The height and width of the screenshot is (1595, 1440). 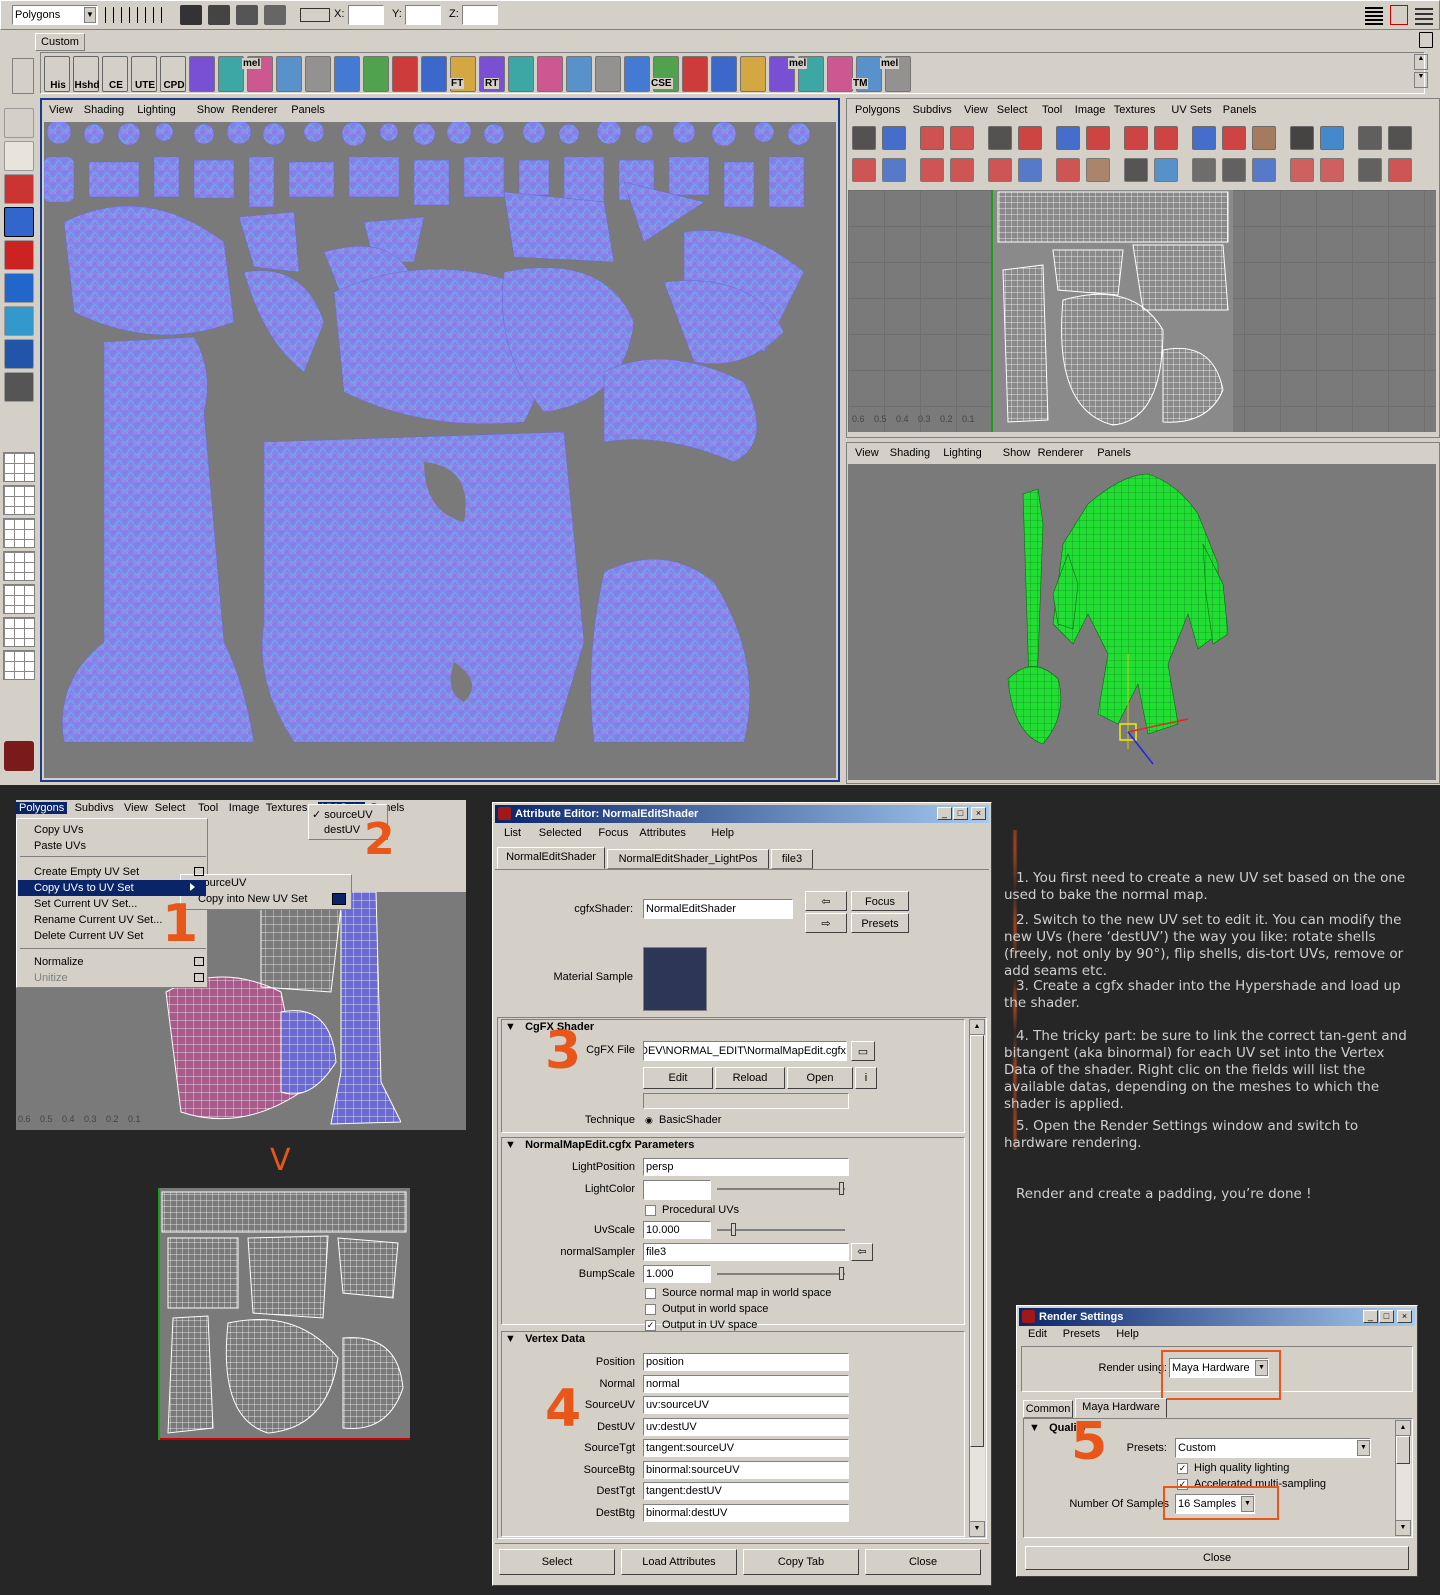 I want to click on layout-icon, so click(x=19, y=533).